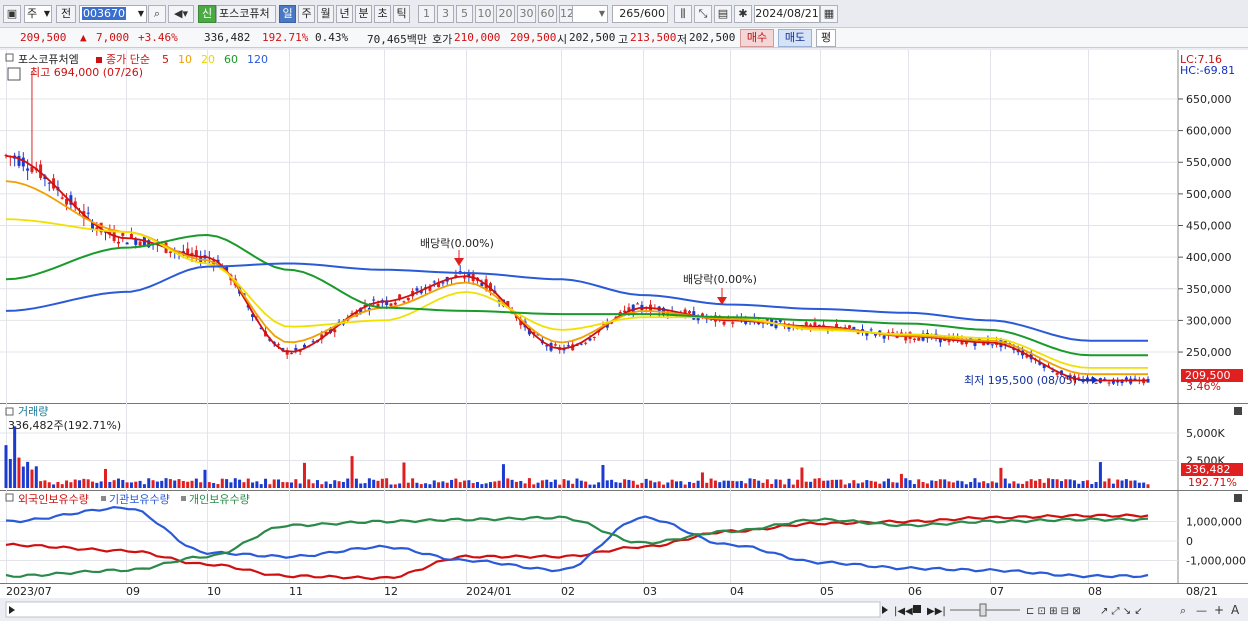  Describe the element at coordinates (382, 14) in the screenshot. I see `period-tab-5: 초` at that location.